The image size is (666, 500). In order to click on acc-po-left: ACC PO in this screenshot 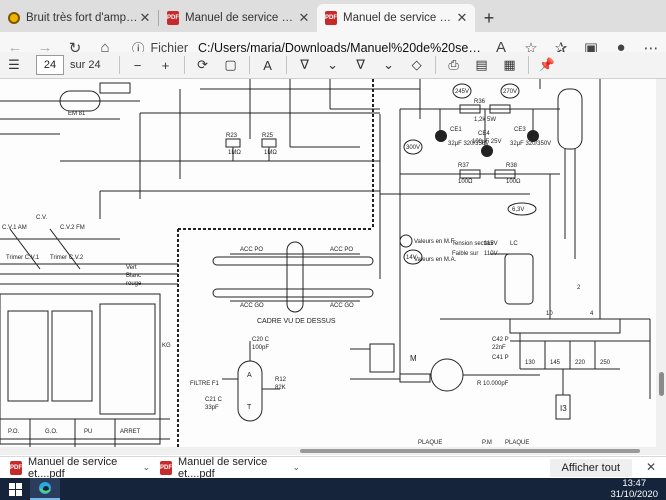, I will do `click(251, 250)`.